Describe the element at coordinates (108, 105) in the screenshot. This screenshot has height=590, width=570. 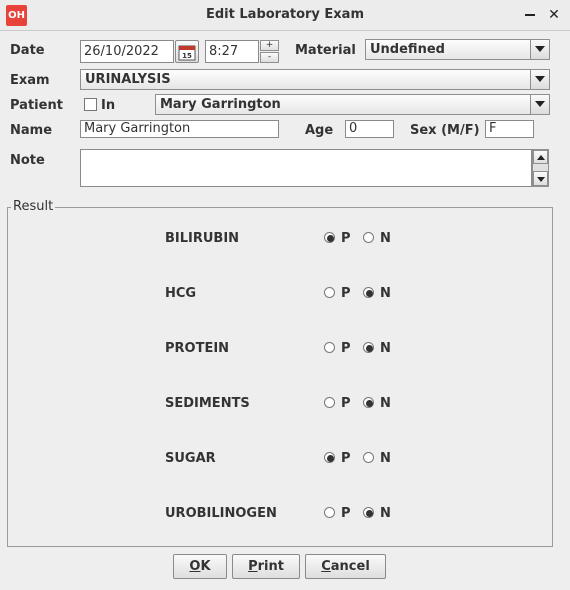
I see `in-checkbox-label: In` at that location.